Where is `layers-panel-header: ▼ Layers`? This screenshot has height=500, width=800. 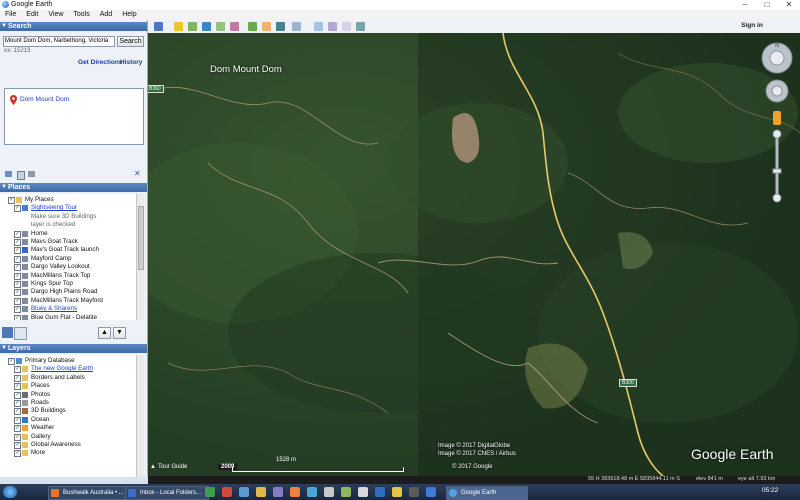 layers-panel-header: ▼ Layers is located at coordinates (73, 348).